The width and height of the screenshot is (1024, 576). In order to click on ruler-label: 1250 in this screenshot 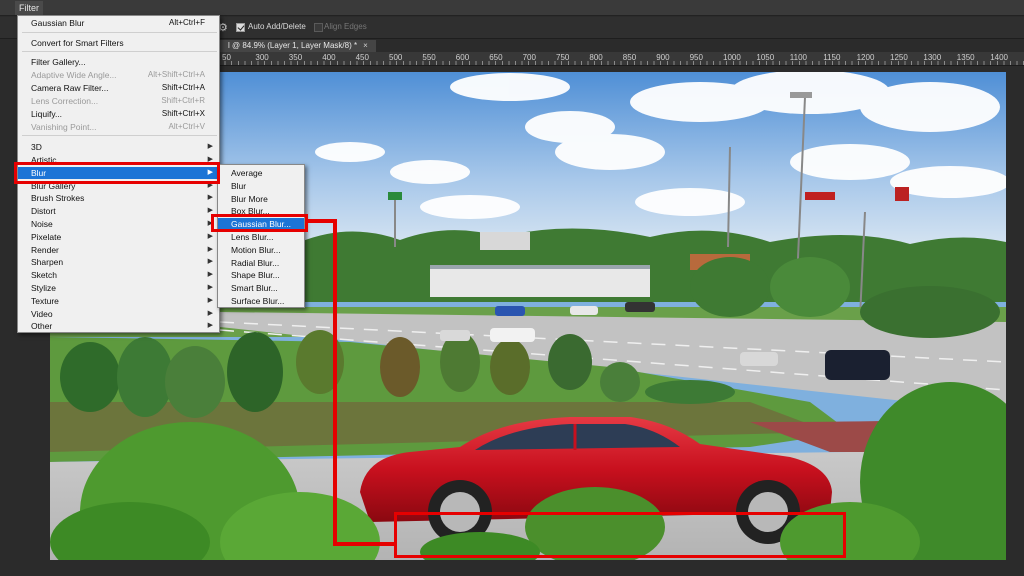, I will do `click(899, 57)`.